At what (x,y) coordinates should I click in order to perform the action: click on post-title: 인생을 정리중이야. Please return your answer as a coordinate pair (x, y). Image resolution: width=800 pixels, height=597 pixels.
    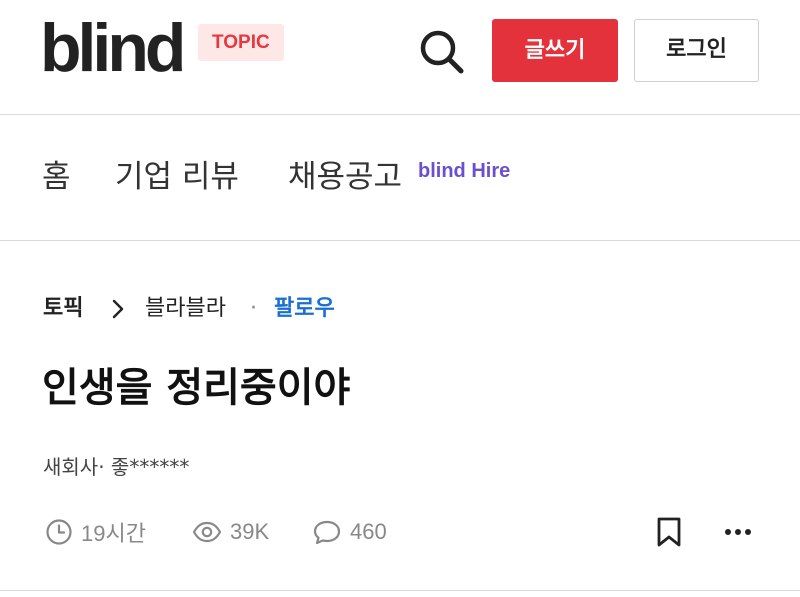
    Looking at the image, I should click on (196, 388).